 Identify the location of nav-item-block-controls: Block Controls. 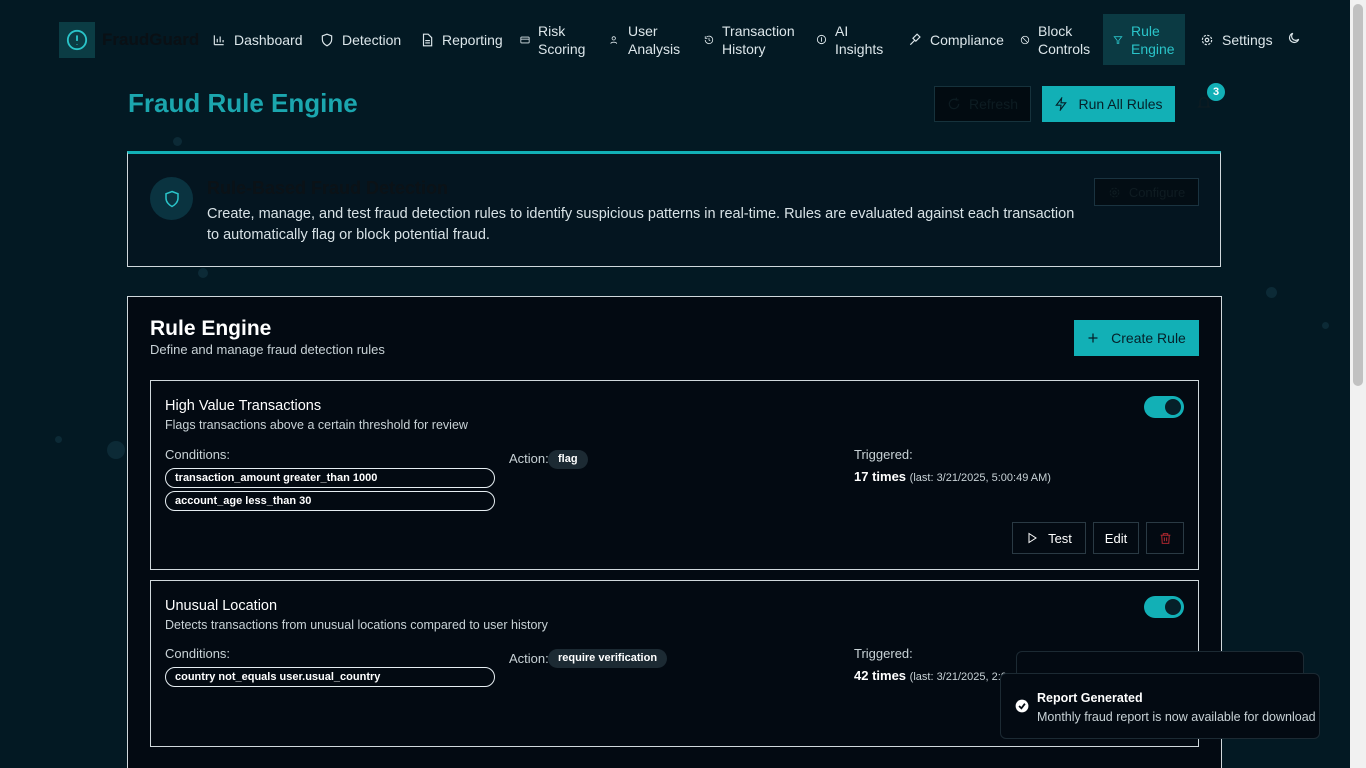
(1054, 39).